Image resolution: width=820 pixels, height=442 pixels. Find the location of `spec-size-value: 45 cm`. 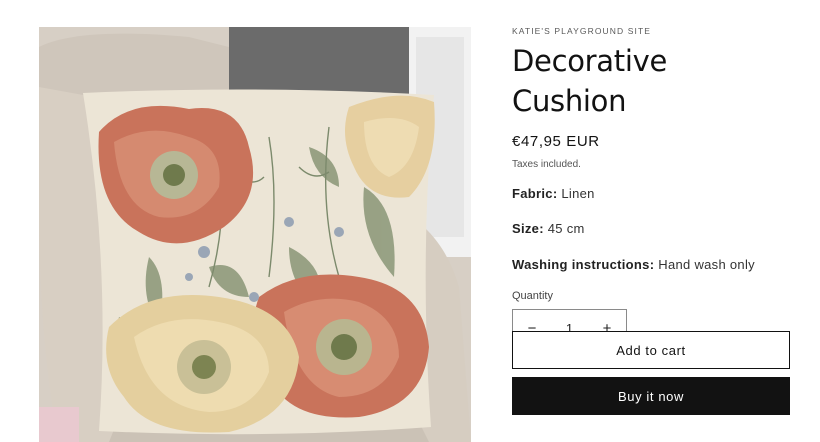

spec-size-value: 45 cm is located at coordinates (566, 228).